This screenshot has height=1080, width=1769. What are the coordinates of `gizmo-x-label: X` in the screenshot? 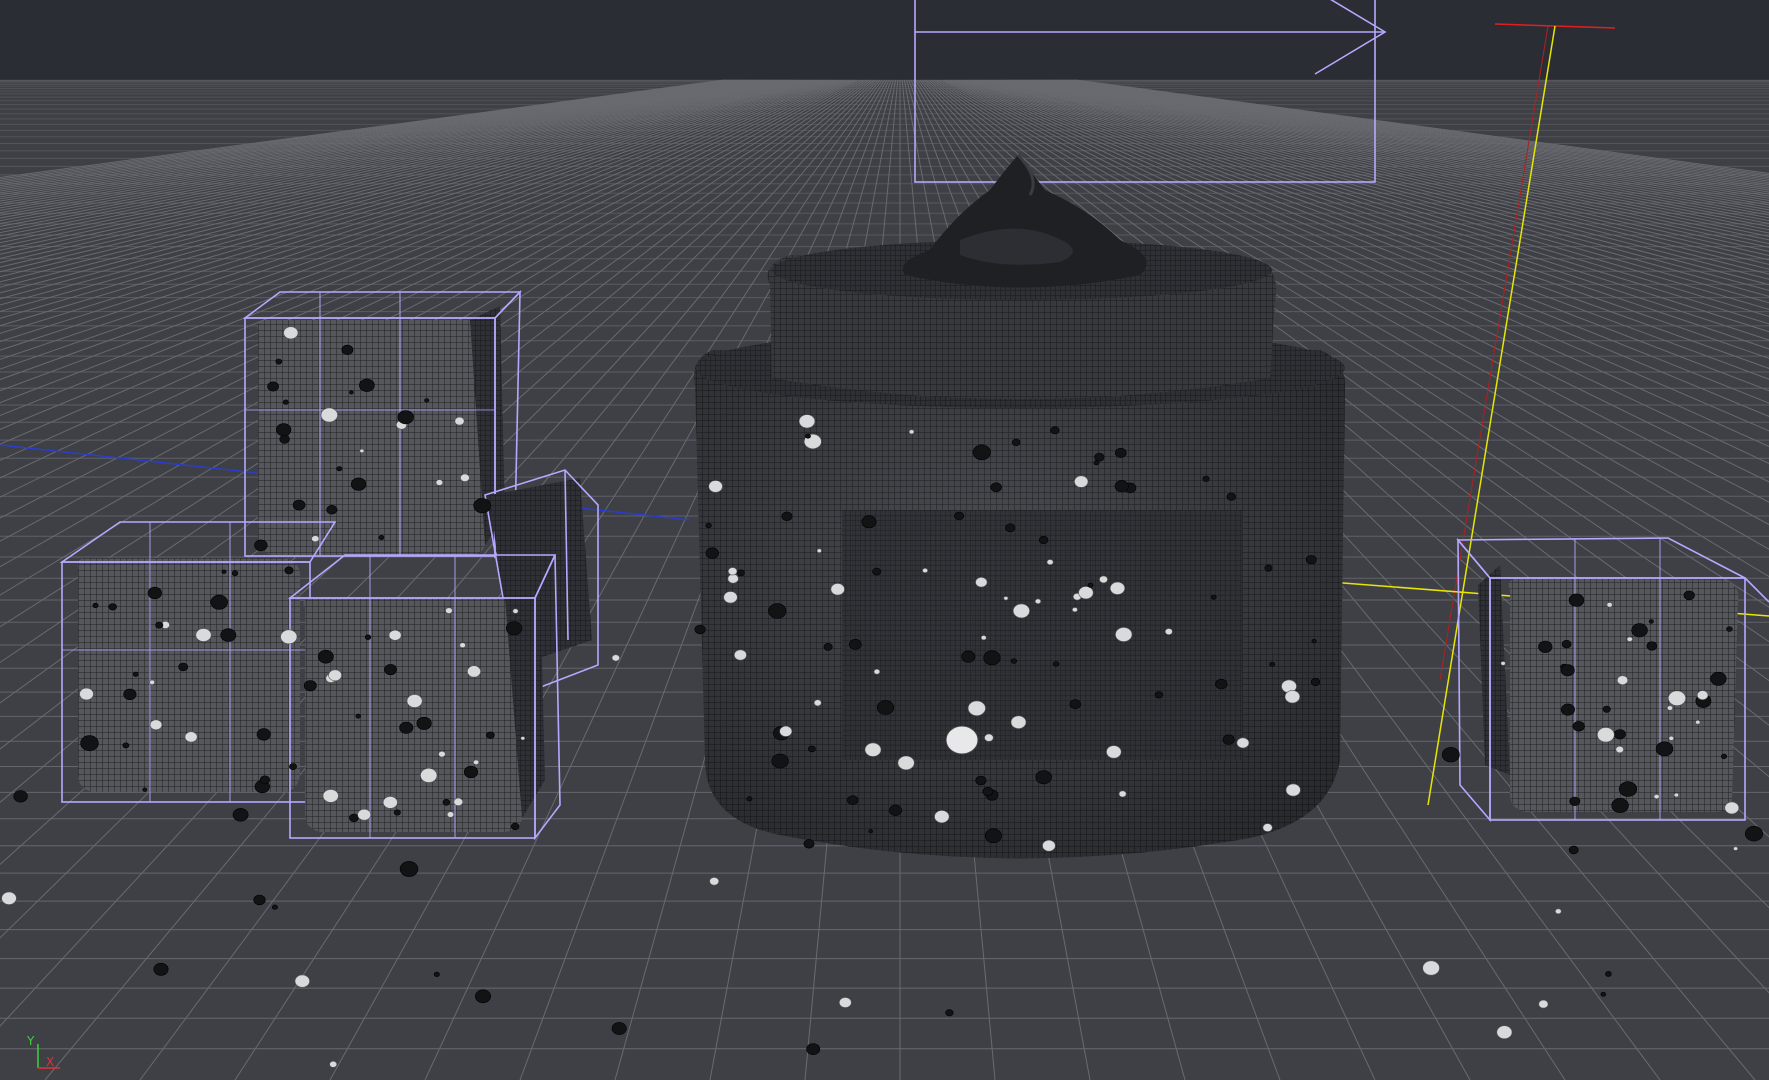 It's located at (50, 1062).